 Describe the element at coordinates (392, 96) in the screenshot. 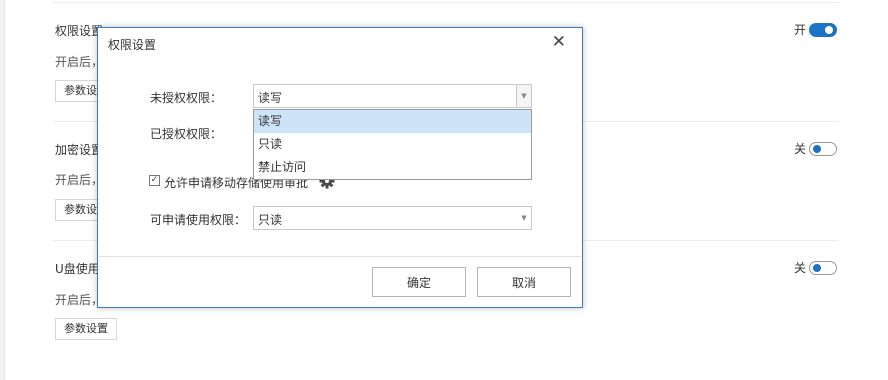

I see `unauthorized-permission-select: 读写 ▼` at that location.